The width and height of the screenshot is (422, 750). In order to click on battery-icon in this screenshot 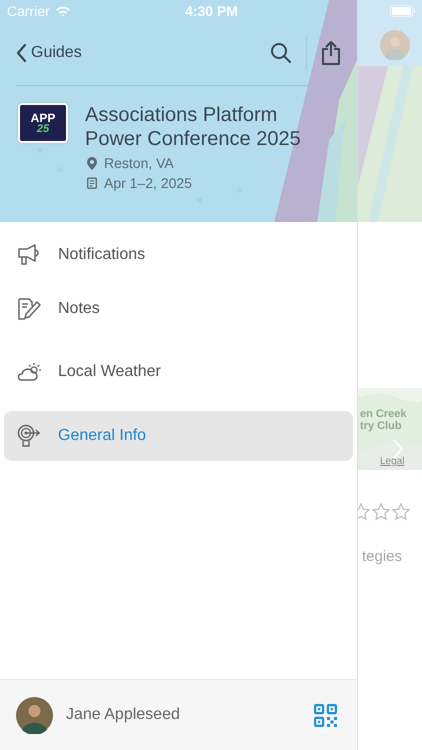, I will do `click(403, 11)`.